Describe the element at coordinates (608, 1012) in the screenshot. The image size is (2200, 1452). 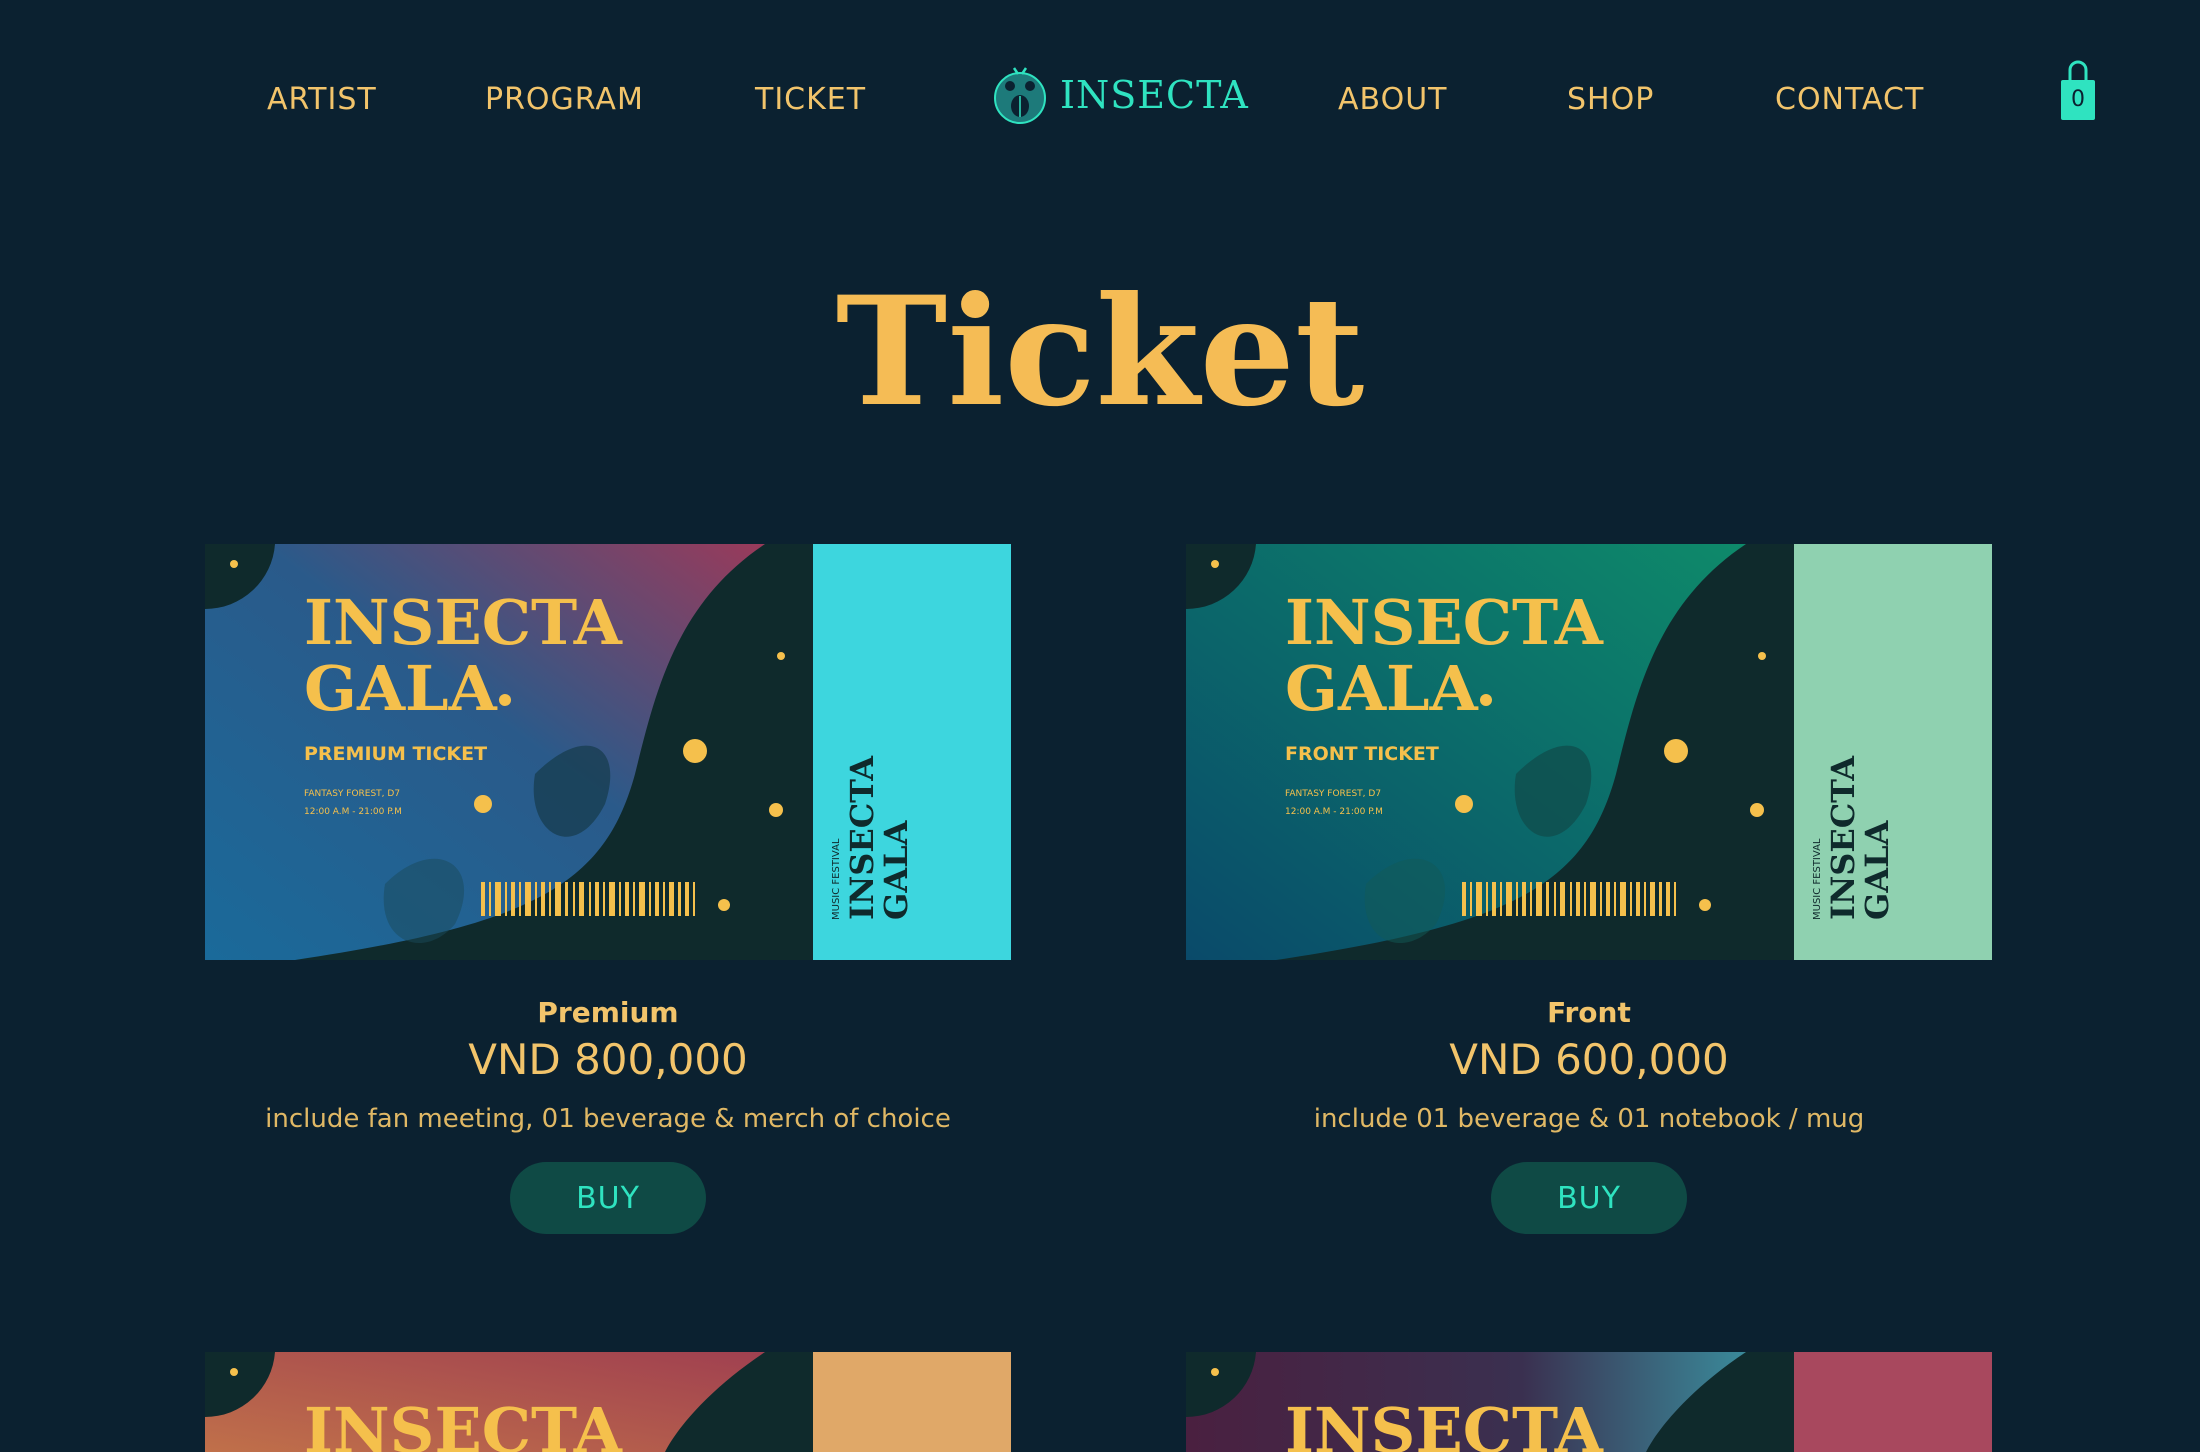
I see `ticket-tier: Premium` at that location.